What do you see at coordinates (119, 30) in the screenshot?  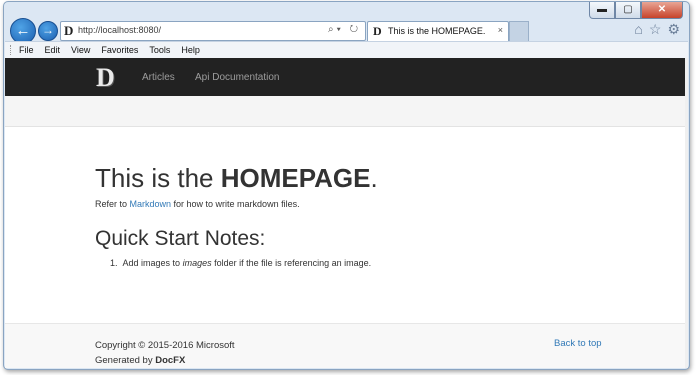 I see `address-url: http://localhost:8080/` at bounding box center [119, 30].